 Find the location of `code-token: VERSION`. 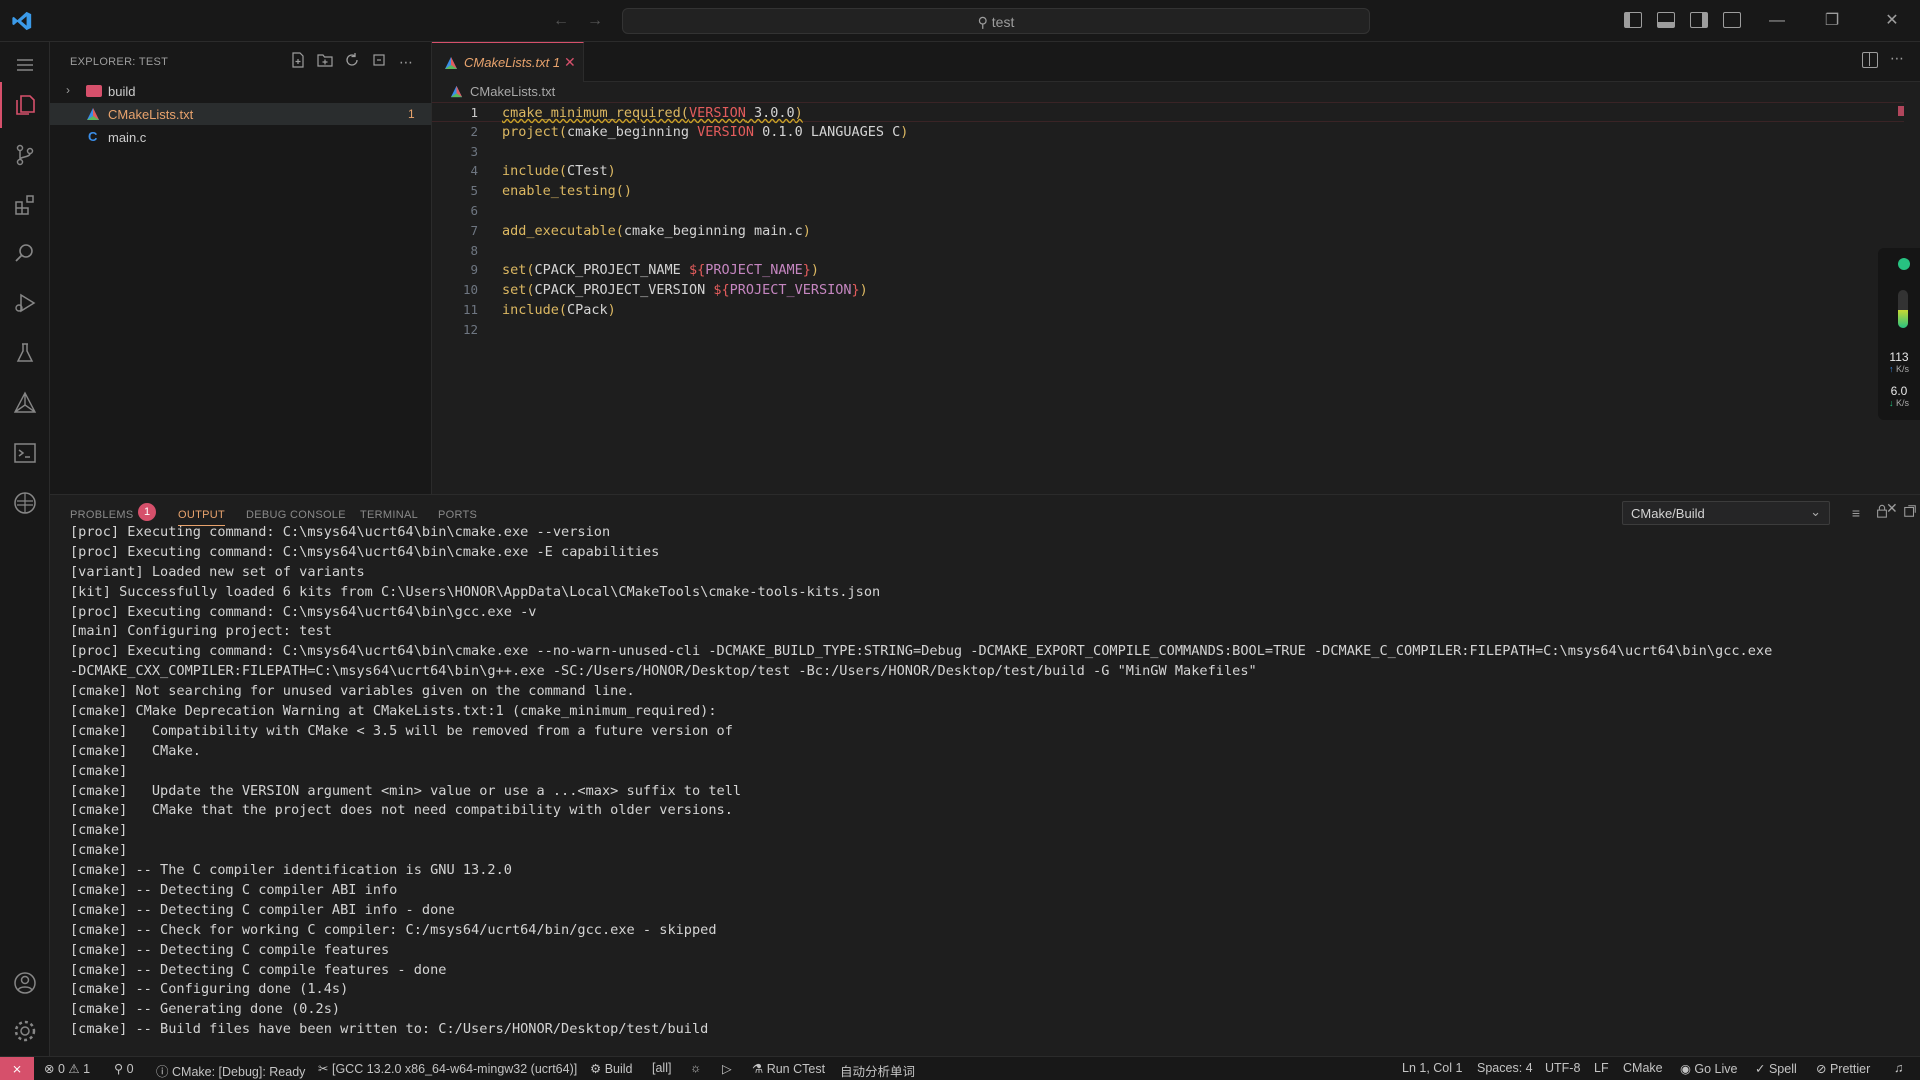

code-token: VERSION is located at coordinates (717, 113).